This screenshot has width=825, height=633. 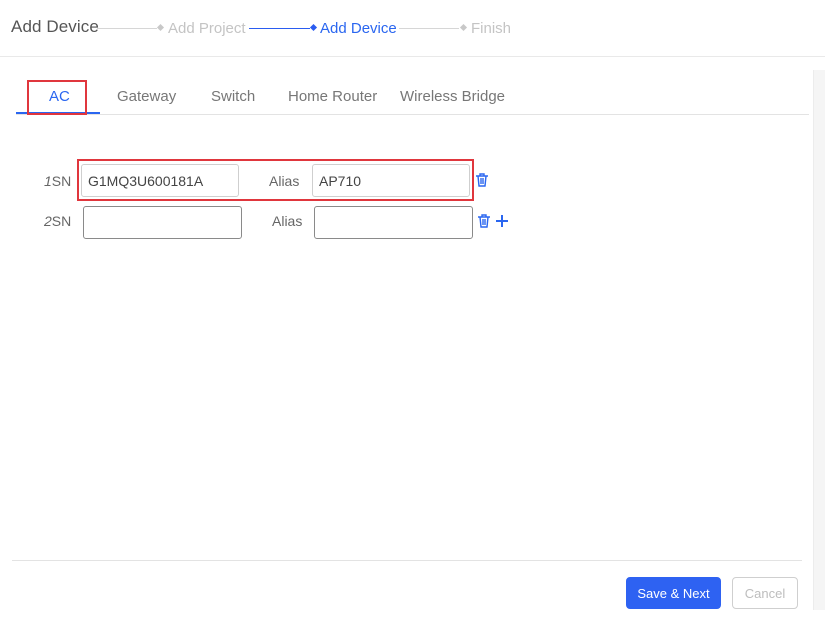 What do you see at coordinates (412, 114) in the screenshot?
I see `tabs-divider` at bounding box center [412, 114].